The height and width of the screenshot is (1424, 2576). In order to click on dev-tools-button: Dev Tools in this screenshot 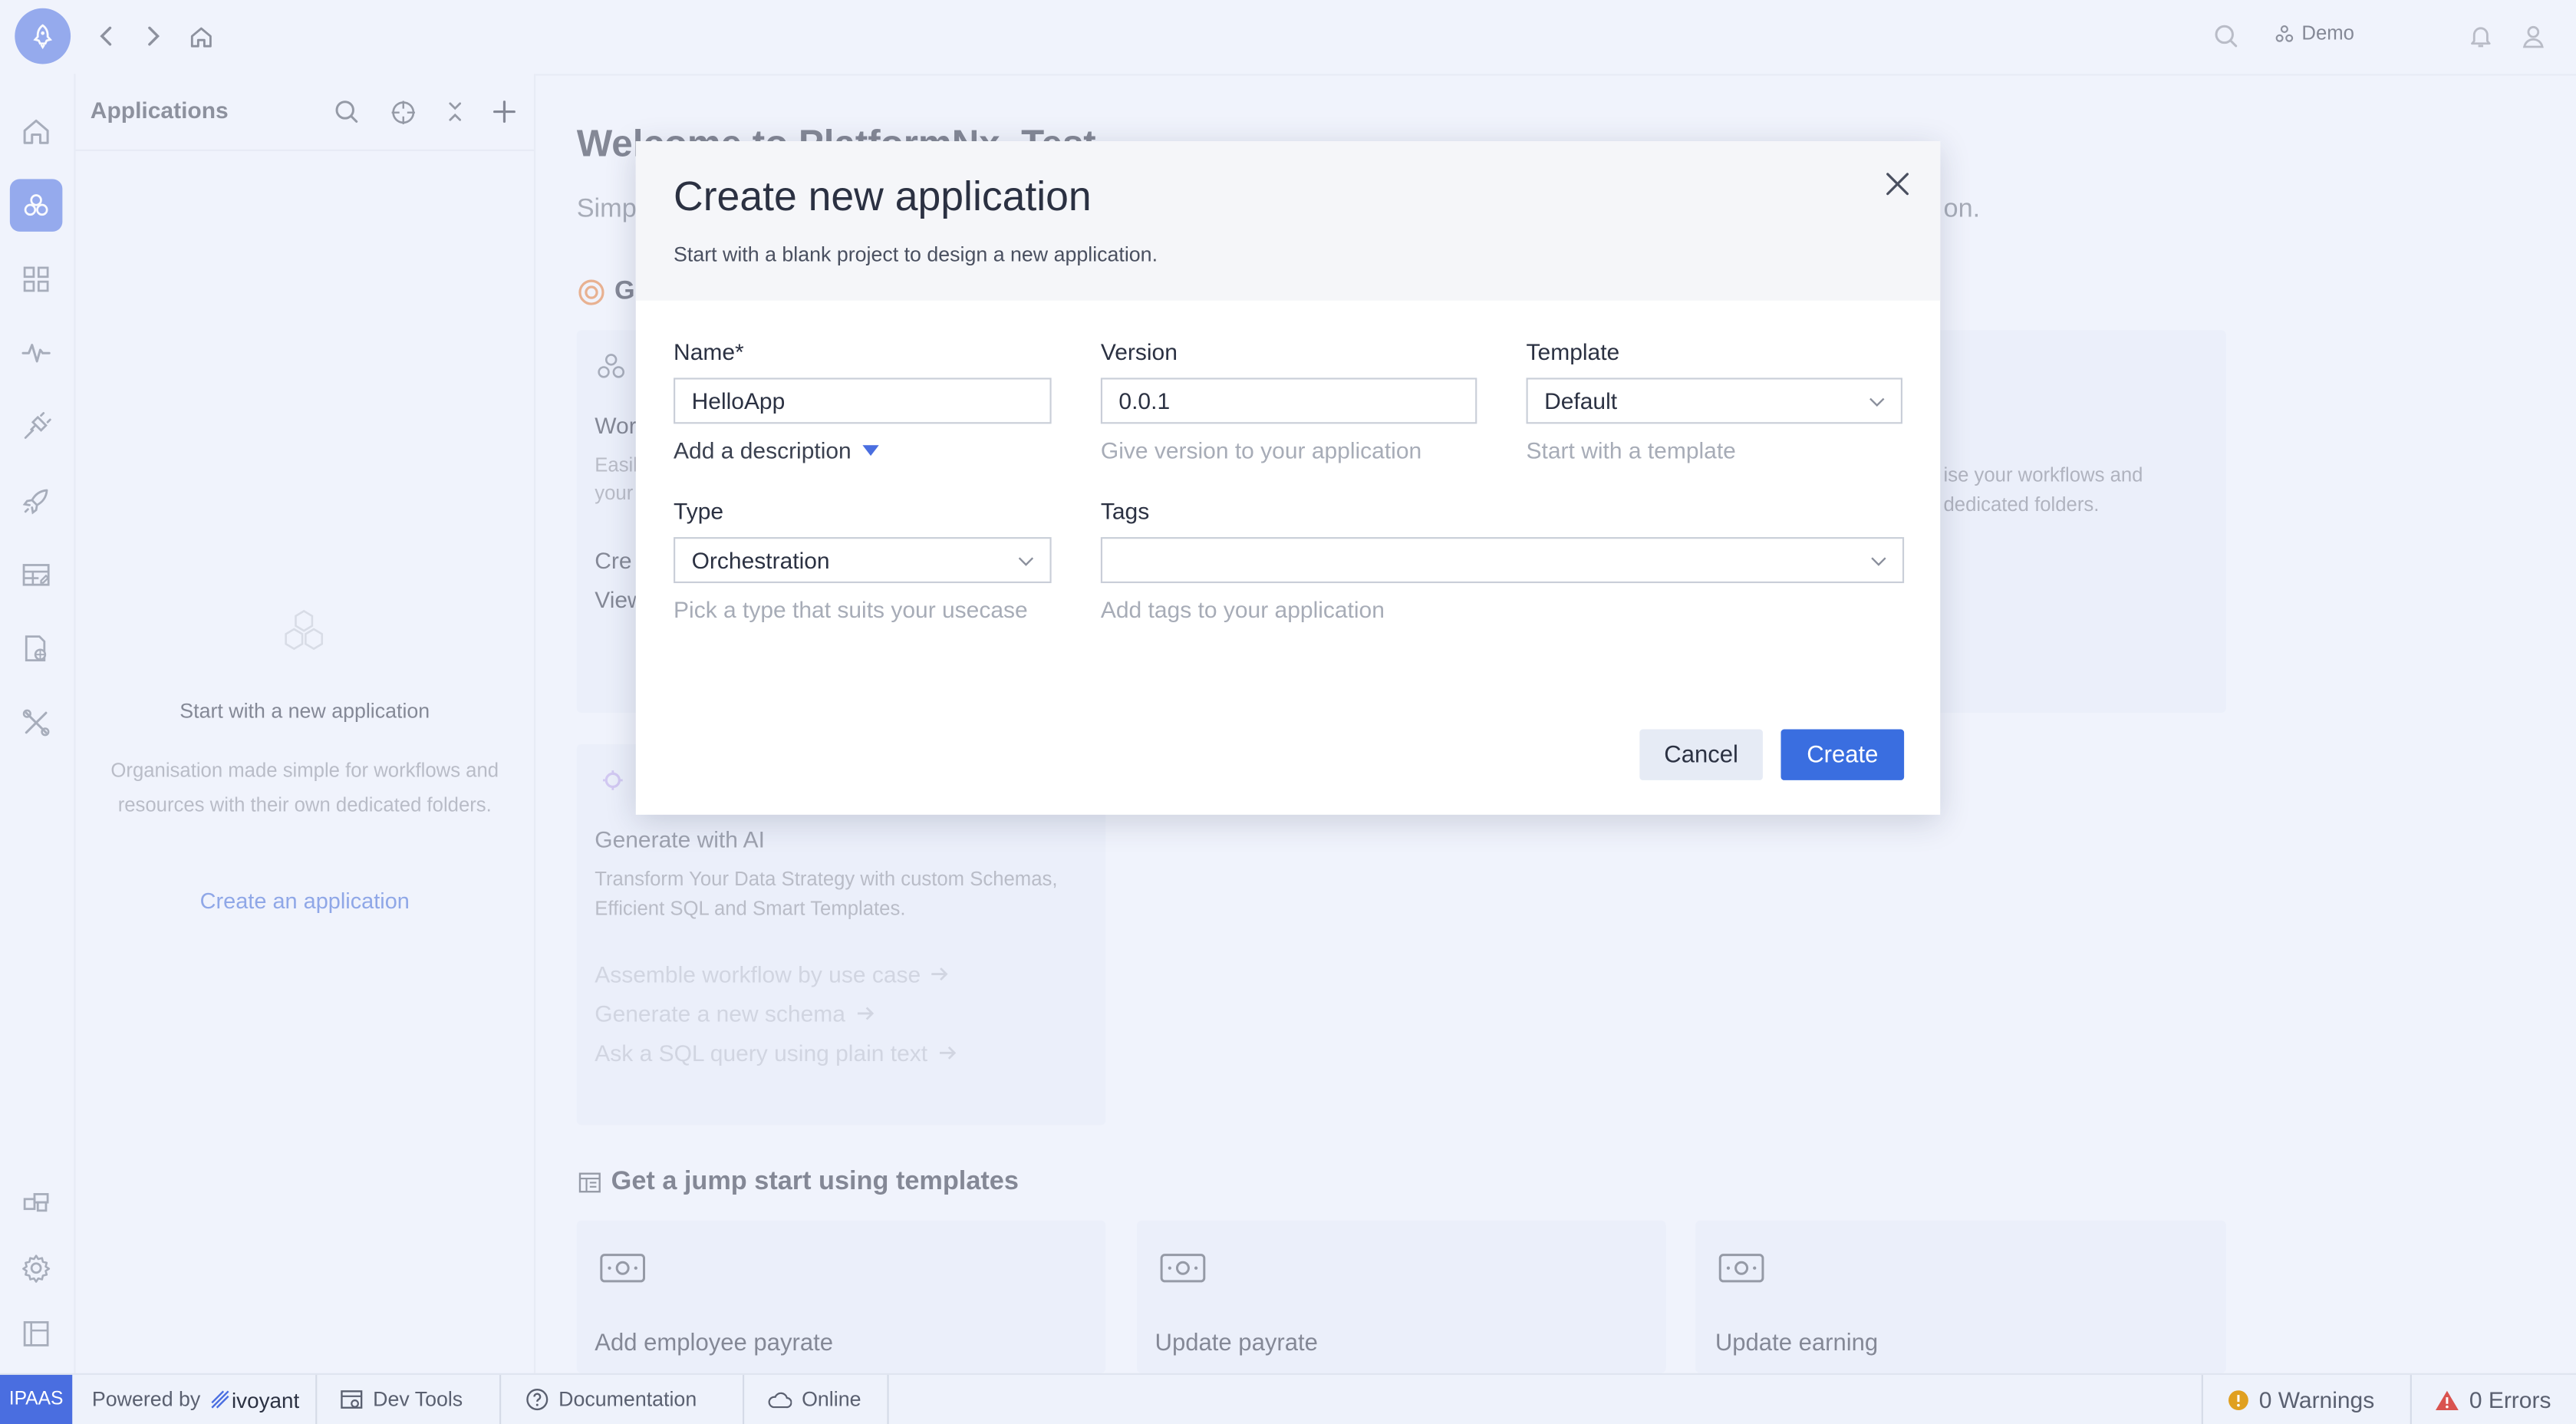, I will do `click(401, 1400)`.